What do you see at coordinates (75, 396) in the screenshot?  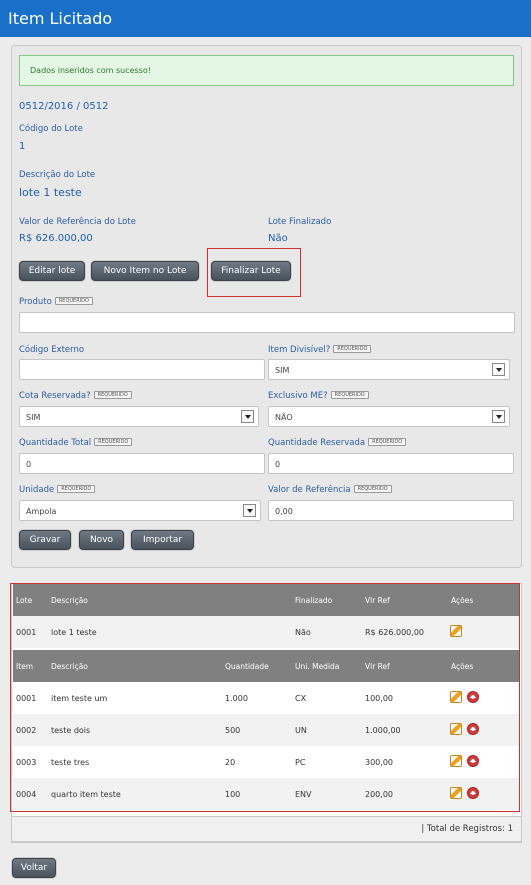 I see `cota-reservada-label: Cota Reservada? REQUERIDO` at bounding box center [75, 396].